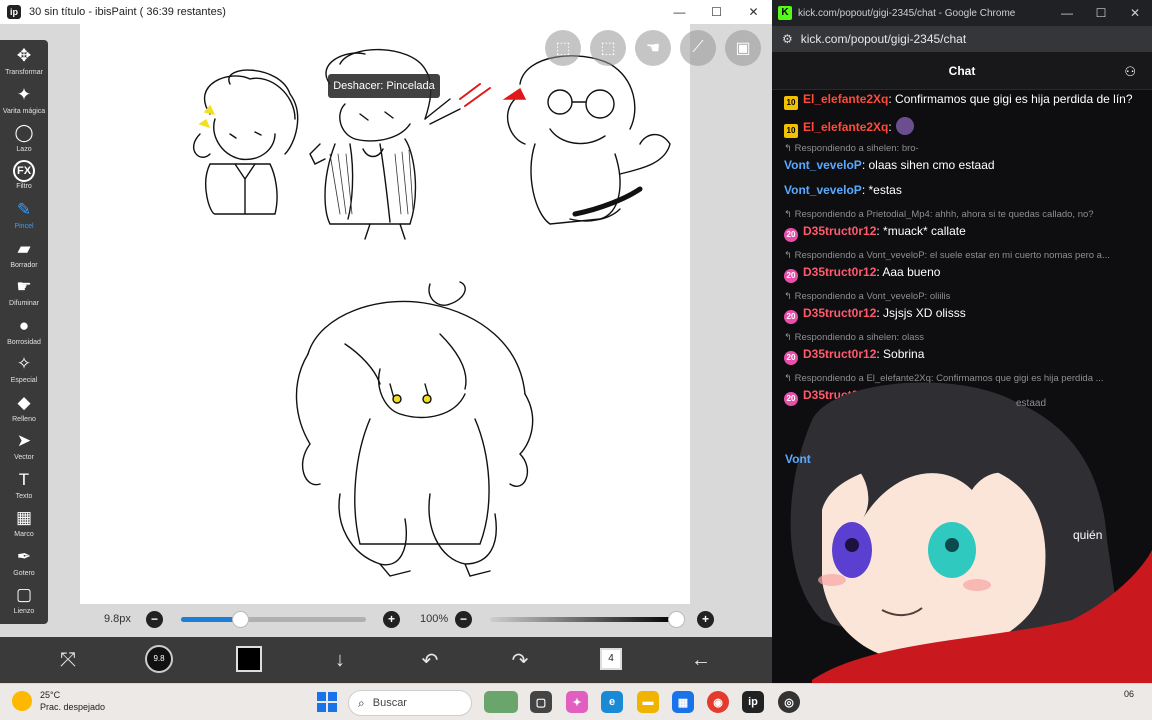  I want to click on back-arrow-icon: ←, so click(701, 660).